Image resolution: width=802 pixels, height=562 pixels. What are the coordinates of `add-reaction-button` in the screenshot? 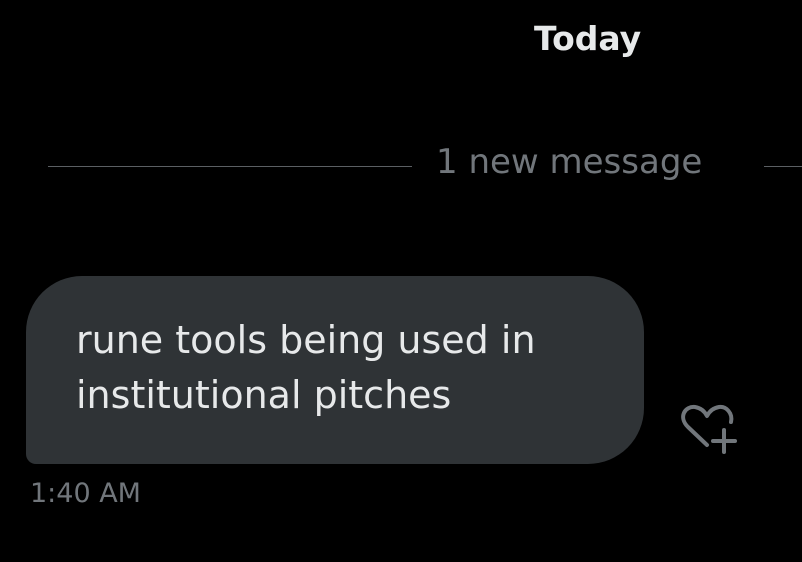 It's located at (707, 429).